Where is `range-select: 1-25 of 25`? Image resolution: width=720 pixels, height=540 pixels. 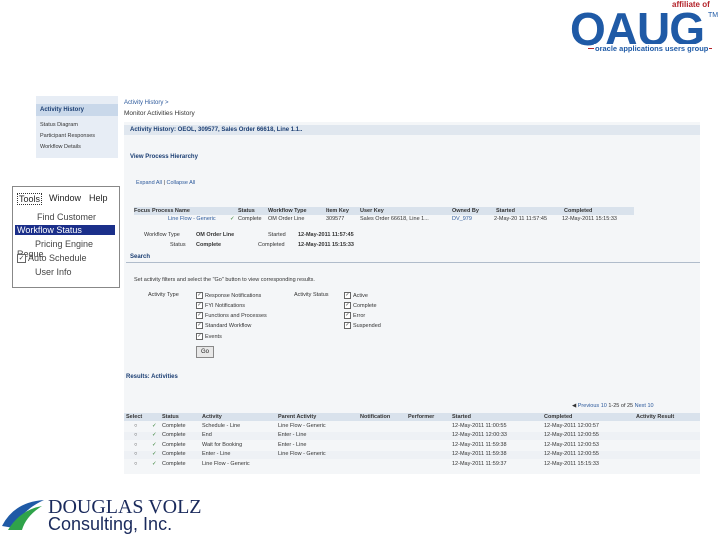
range-select: 1-25 of 25 is located at coordinates (620, 406).